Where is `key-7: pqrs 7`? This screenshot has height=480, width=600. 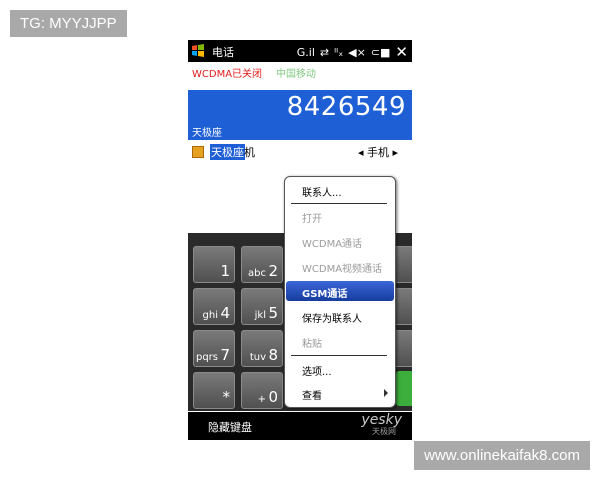 key-7: pqrs 7 is located at coordinates (214, 348).